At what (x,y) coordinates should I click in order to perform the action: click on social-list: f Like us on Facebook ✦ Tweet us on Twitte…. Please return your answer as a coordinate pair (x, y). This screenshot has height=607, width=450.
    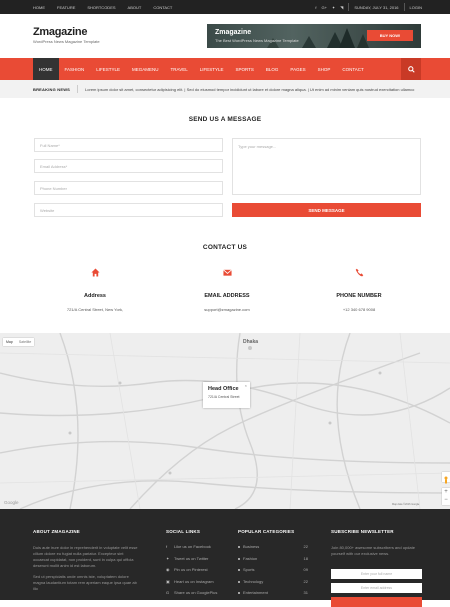
    Looking at the image, I should click on (191, 570).